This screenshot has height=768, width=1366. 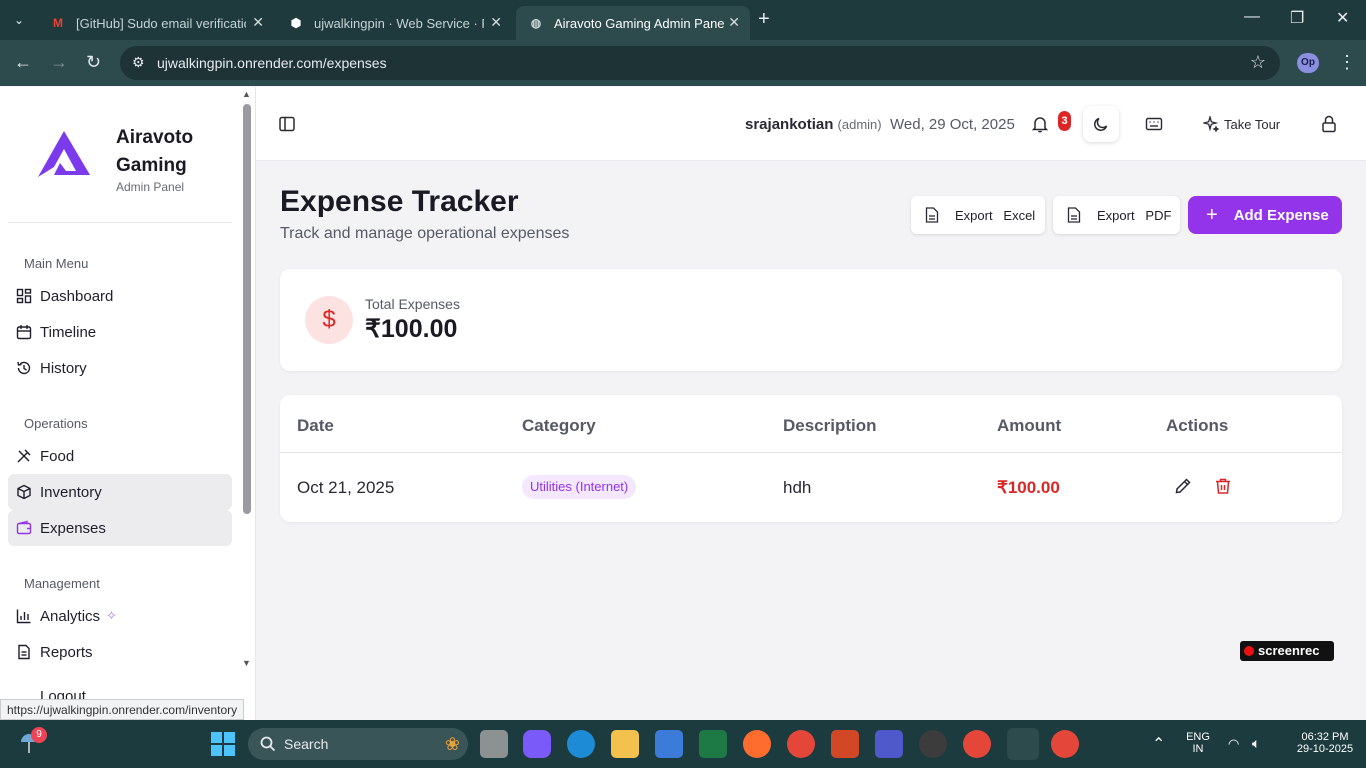 I want to click on browser-tab-admin: ◍ Airavoto Gaming Admin Panel ✕, so click(x=633, y=23).